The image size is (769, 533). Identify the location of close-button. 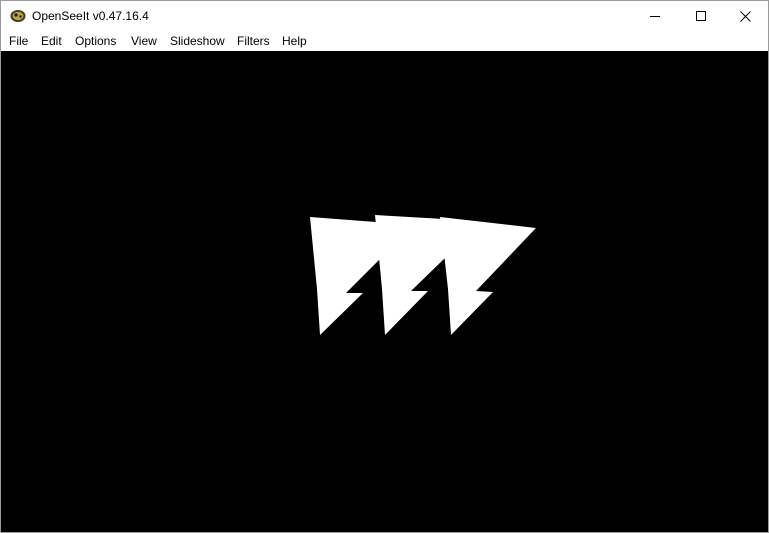
(745, 16).